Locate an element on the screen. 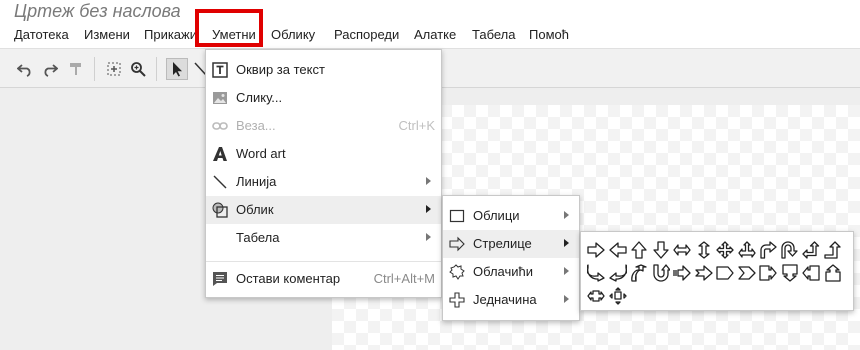  quad-arrow-callout-icon is located at coordinates (618, 296).